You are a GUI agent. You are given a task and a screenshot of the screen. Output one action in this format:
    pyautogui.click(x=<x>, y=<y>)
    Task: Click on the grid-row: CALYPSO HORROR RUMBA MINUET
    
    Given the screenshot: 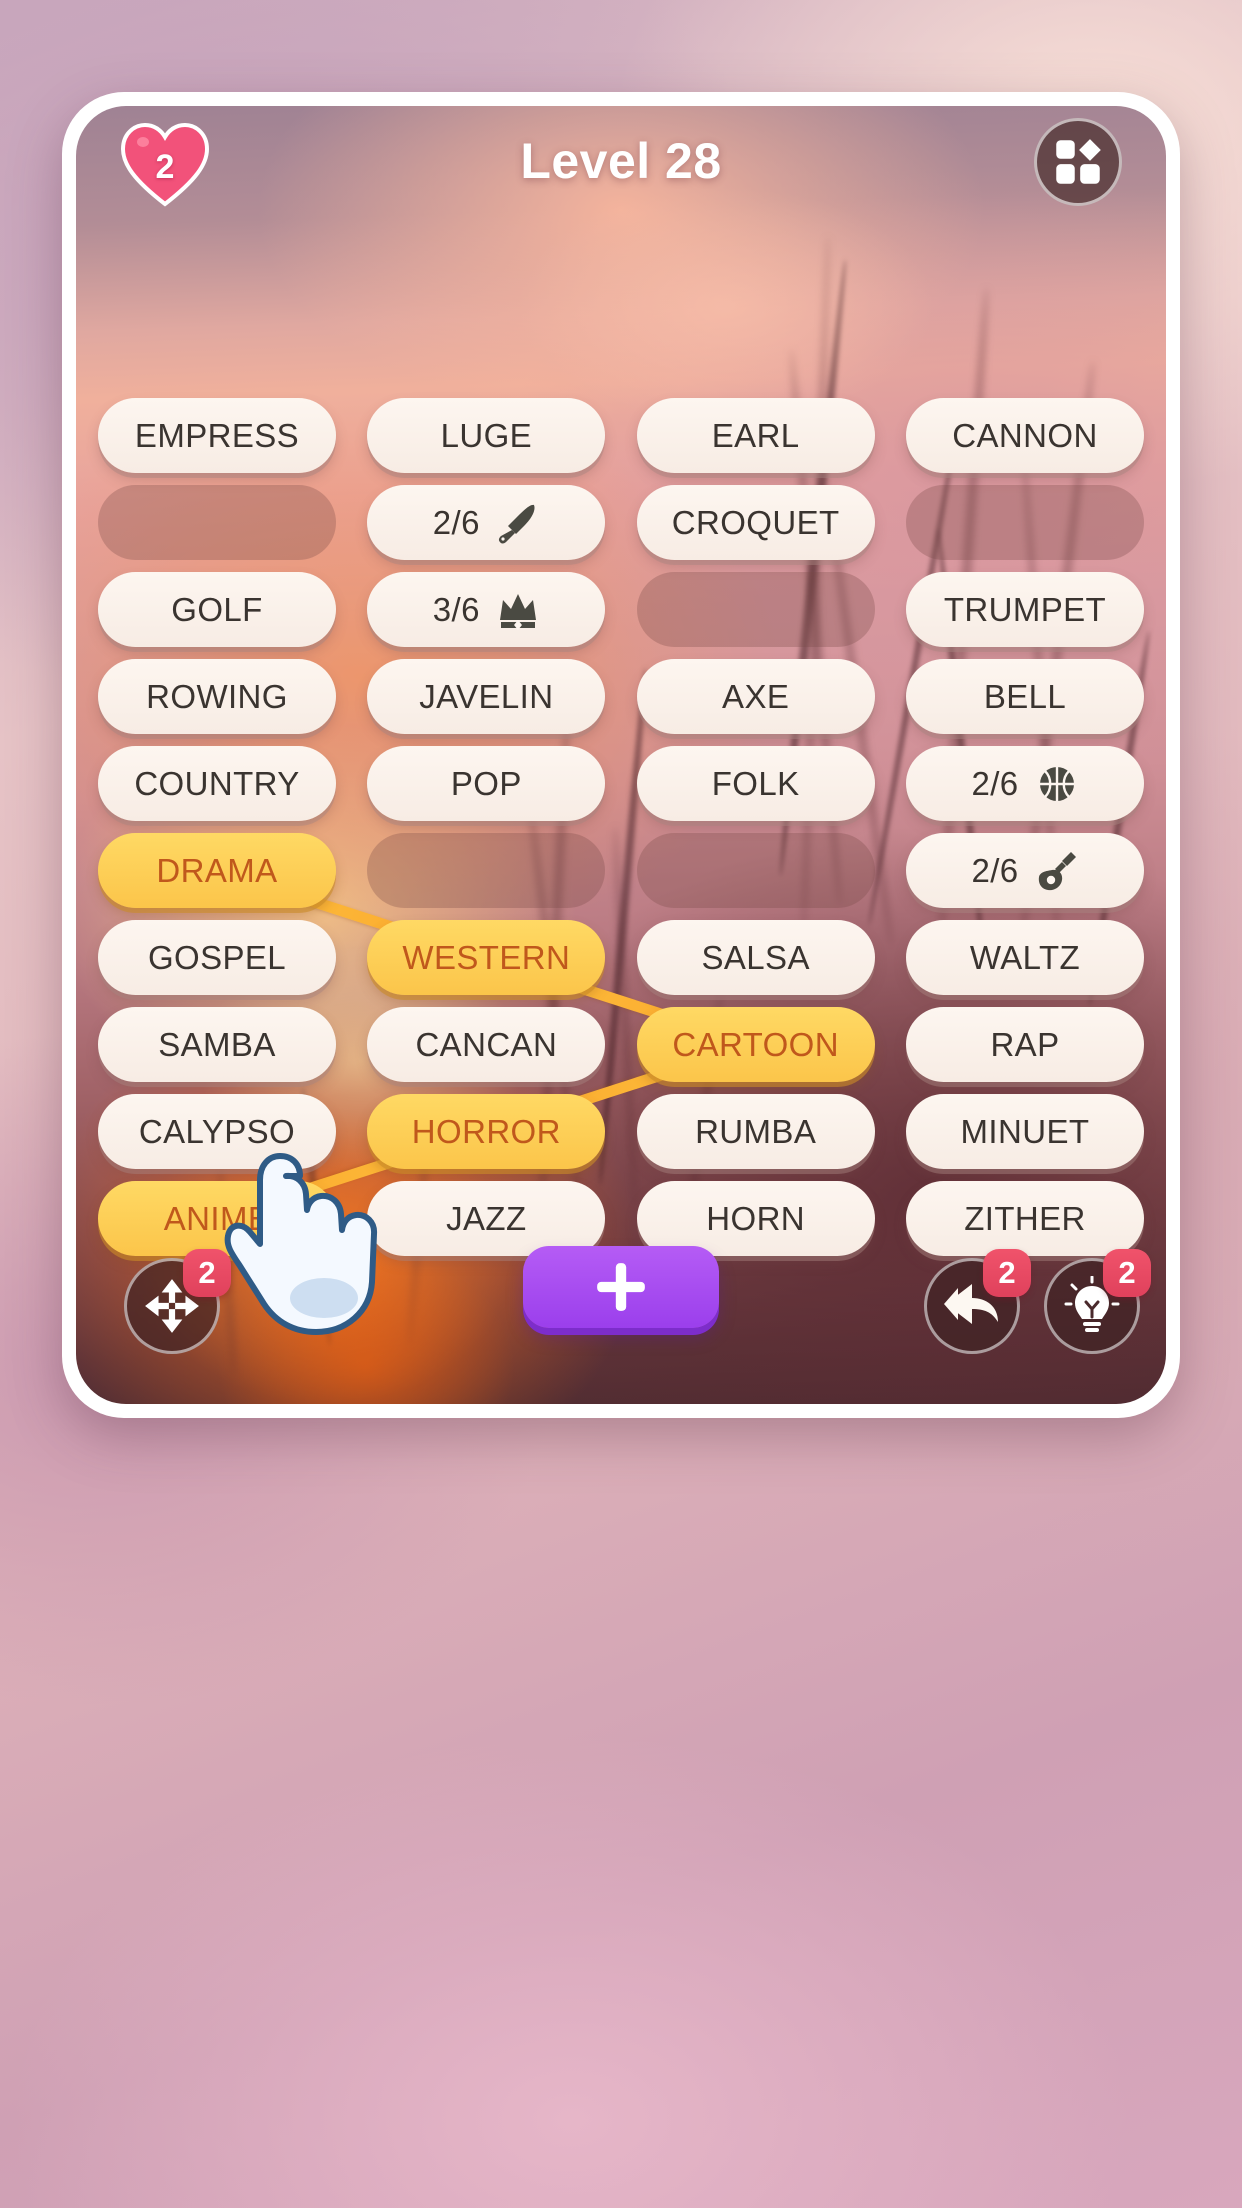 What is the action you would take?
    pyautogui.click(x=621, y=1131)
    